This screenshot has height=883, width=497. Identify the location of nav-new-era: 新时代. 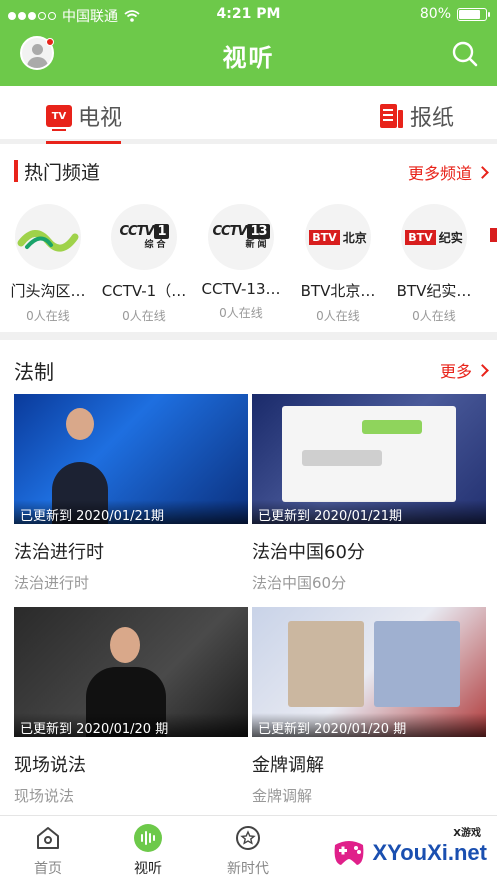
(248, 851).